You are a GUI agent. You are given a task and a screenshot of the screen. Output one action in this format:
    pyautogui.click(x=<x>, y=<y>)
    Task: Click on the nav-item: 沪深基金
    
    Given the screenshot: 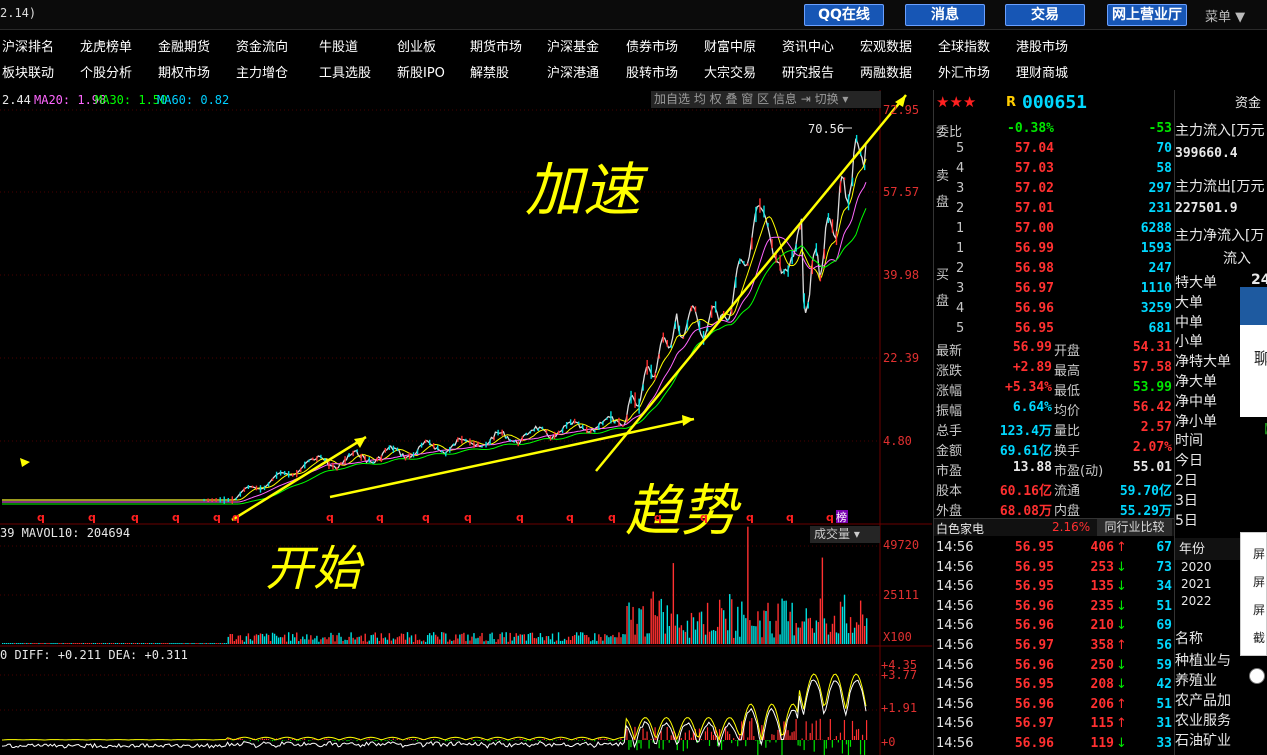 What is the action you would take?
    pyautogui.click(x=573, y=45)
    